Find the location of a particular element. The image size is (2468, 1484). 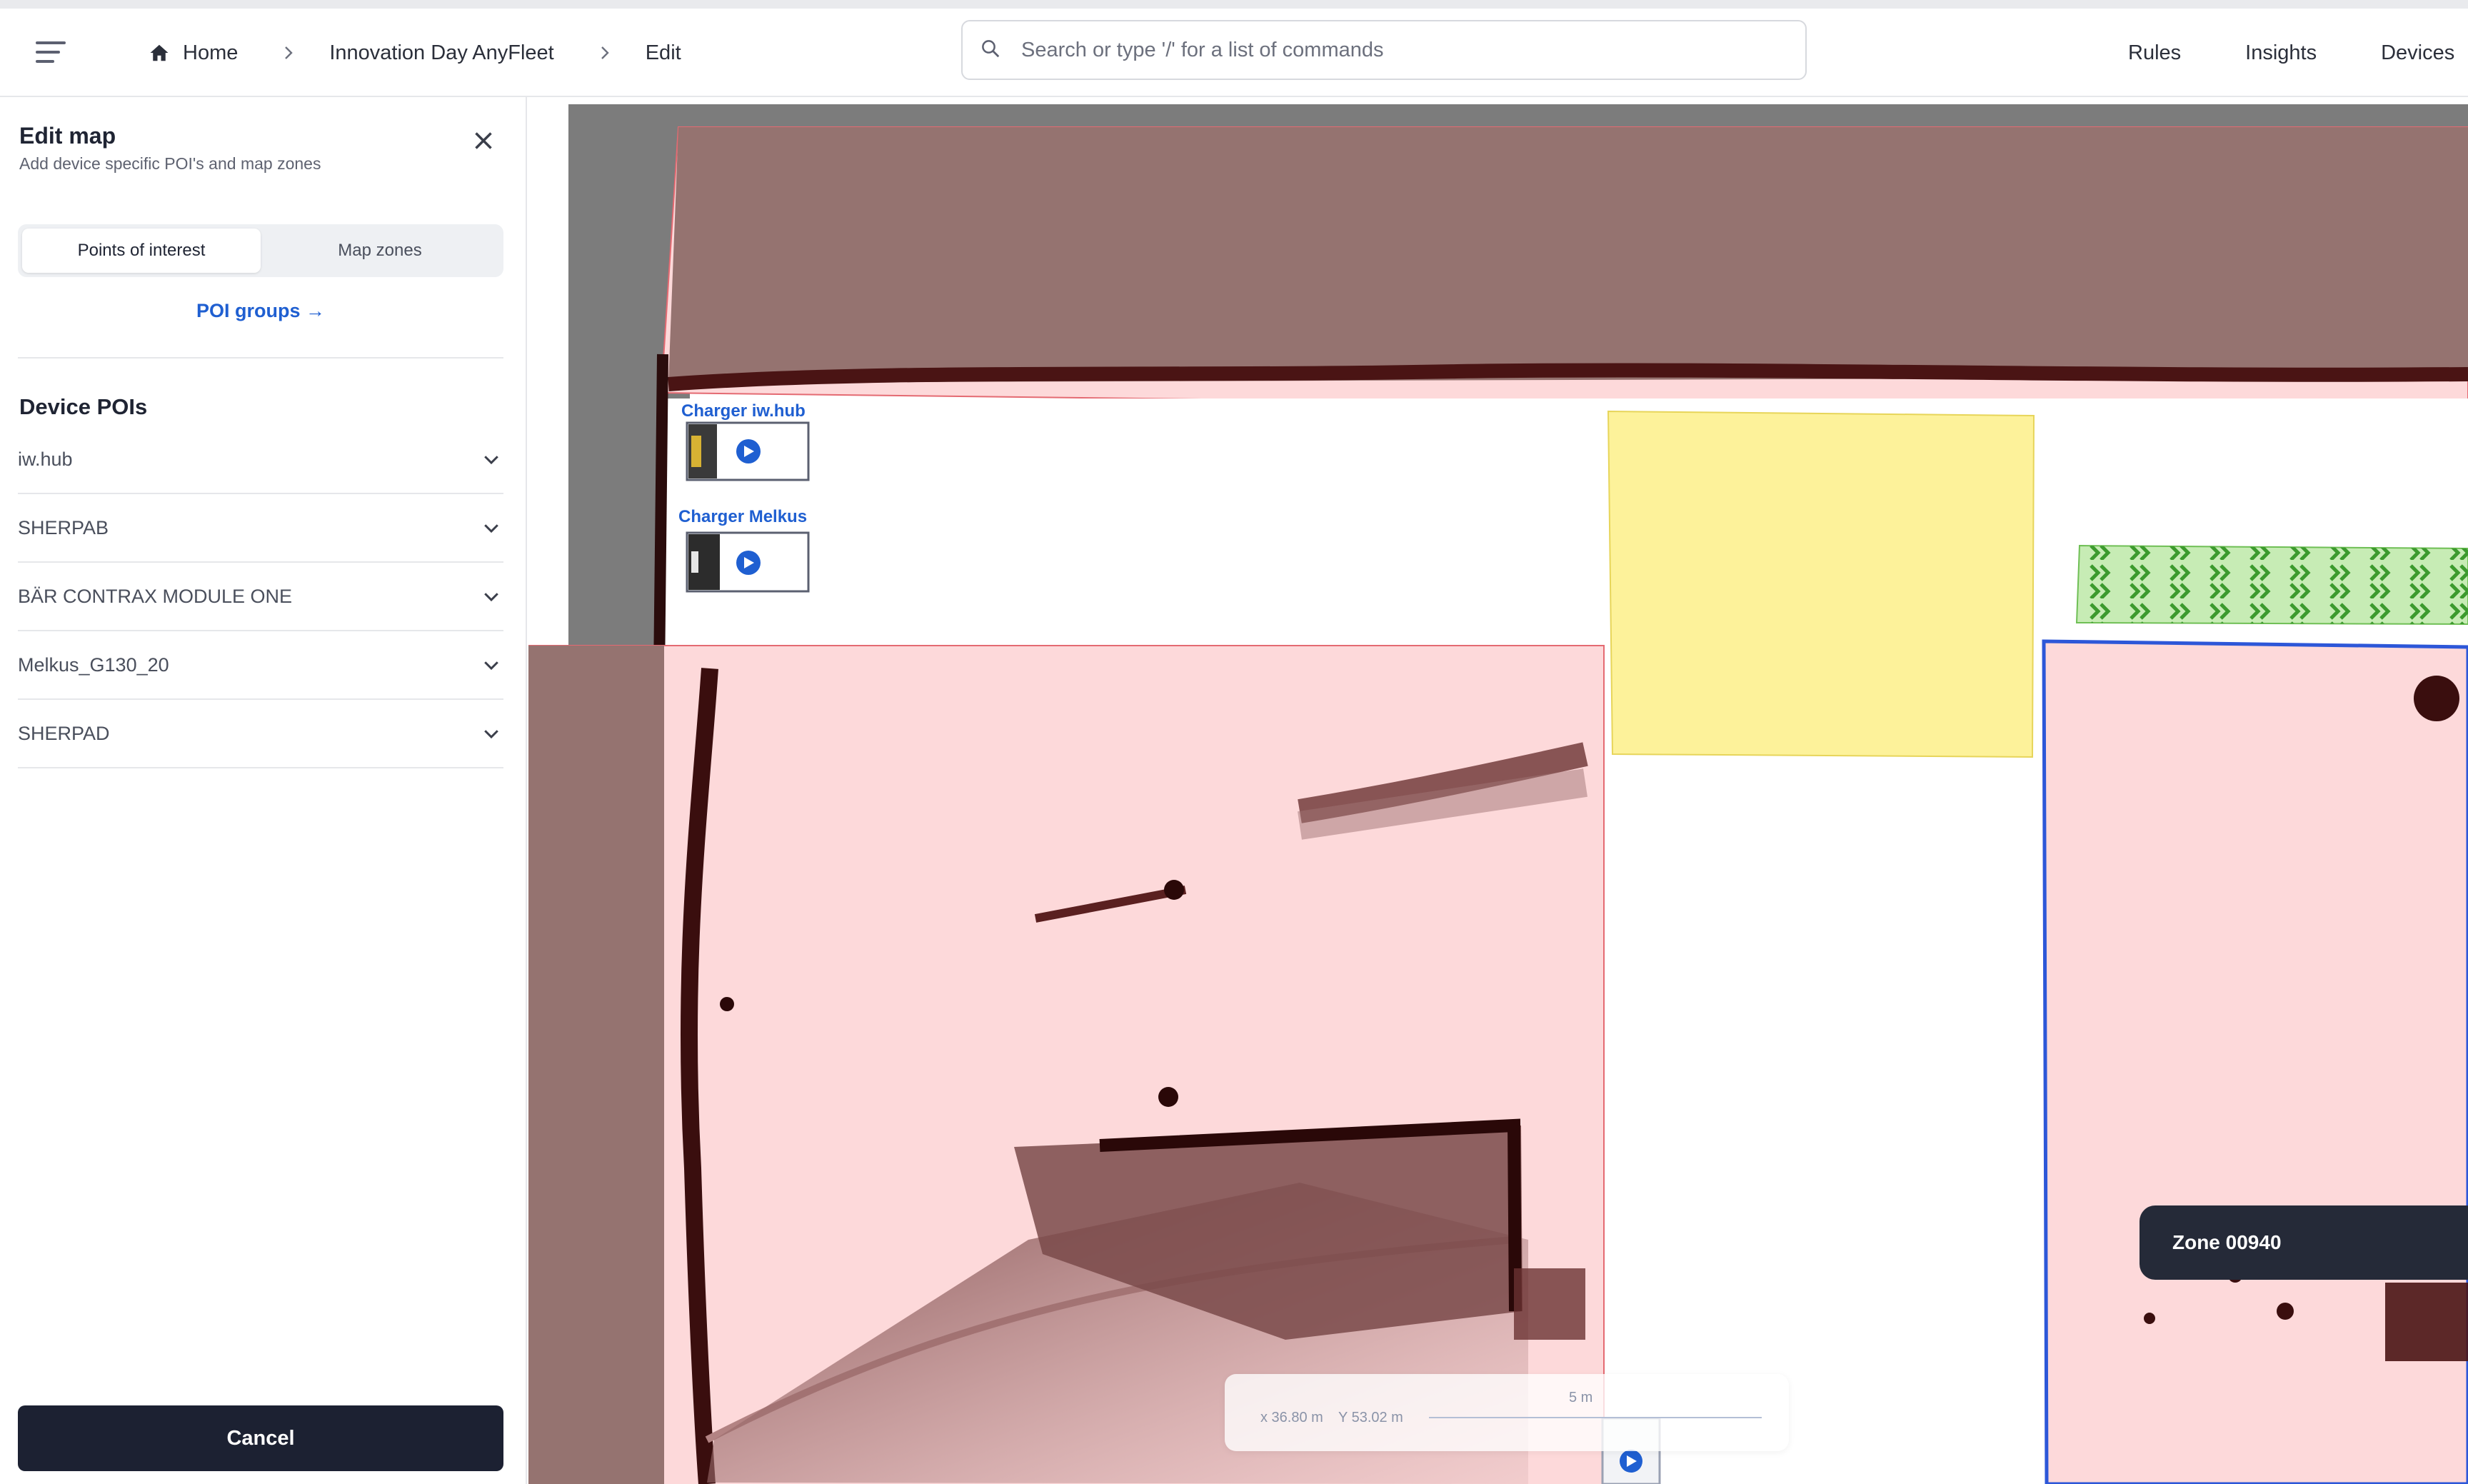

speed-zone is located at coordinates (1821, 584).